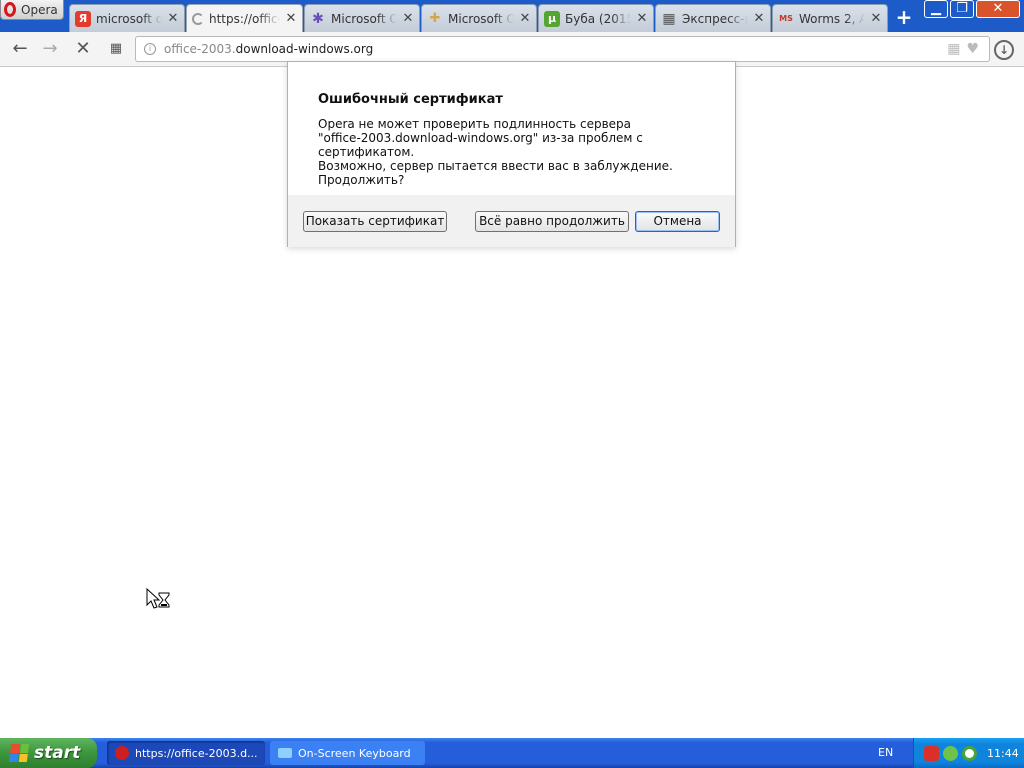 This screenshot has height=768, width=1024. What do you see at coordinates (50, 49) in the screenshot?
I see `forward-arrow-icon: →` at bounding box center [50, 49].